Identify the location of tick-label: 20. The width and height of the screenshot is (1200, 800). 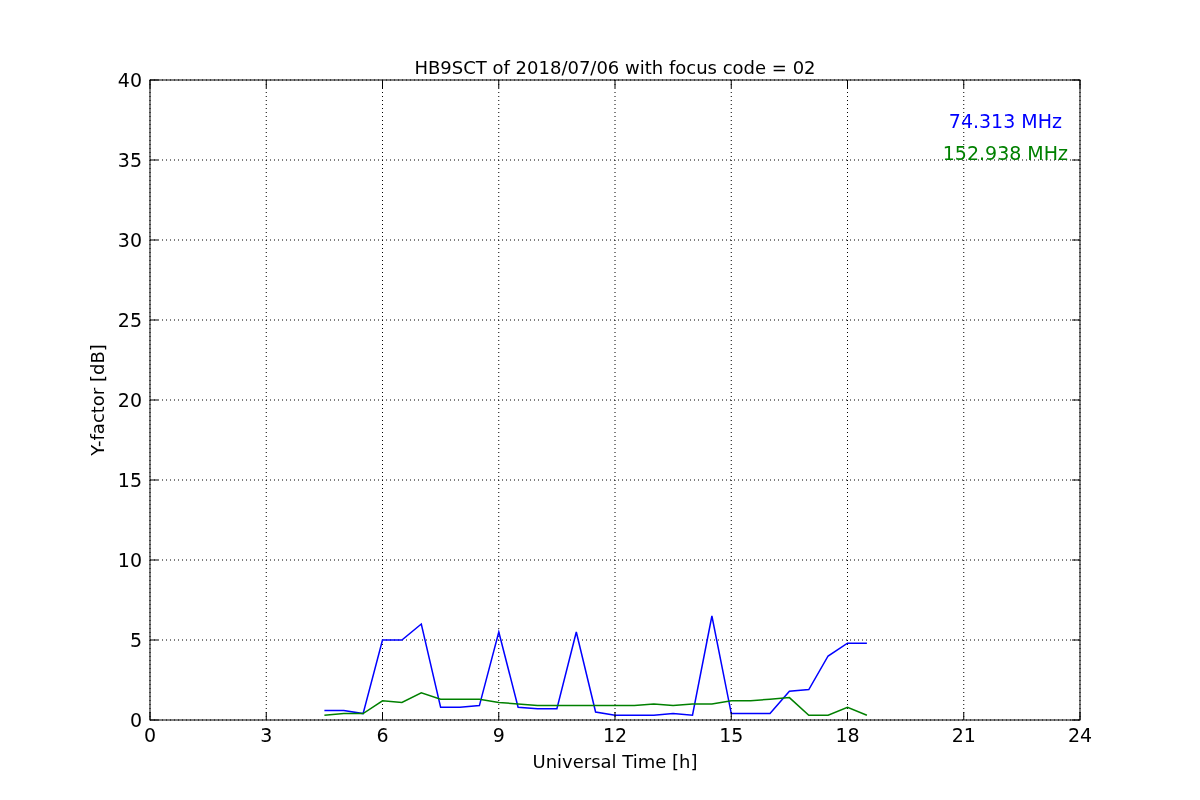
(129, 400).